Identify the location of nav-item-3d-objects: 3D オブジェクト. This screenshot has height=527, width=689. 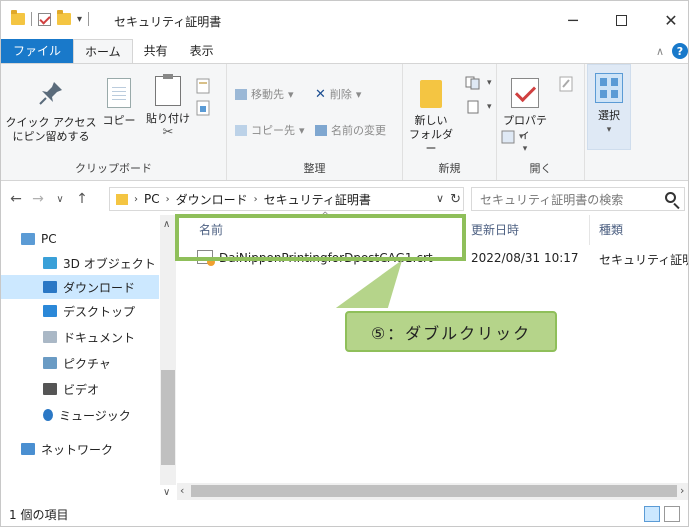
(80, 263).